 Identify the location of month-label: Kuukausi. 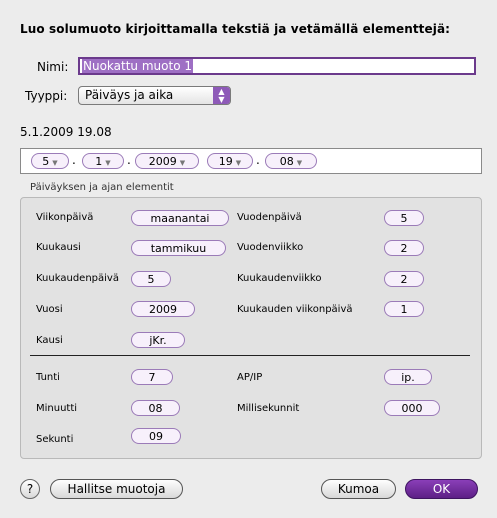
(58, 247).